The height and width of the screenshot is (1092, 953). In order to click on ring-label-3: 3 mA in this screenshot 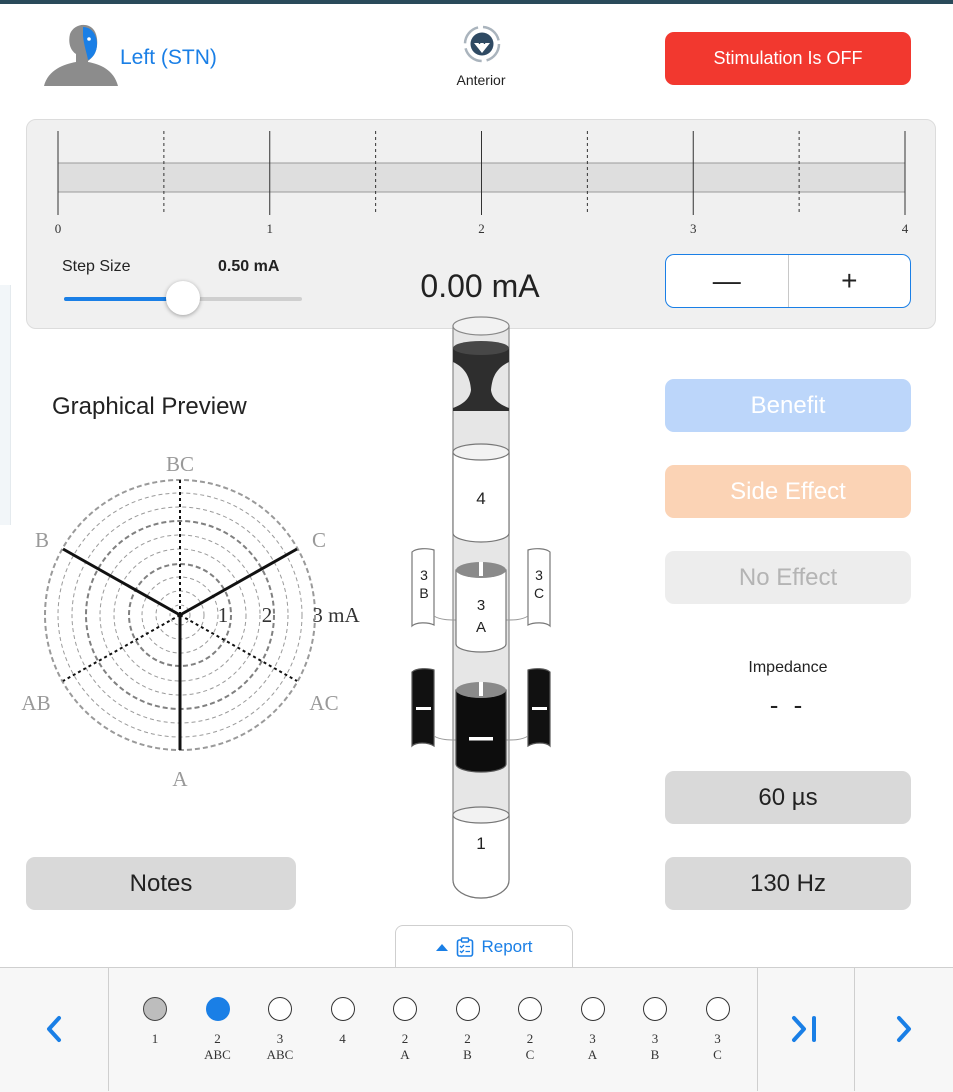, I will do `click(336, 615)`.